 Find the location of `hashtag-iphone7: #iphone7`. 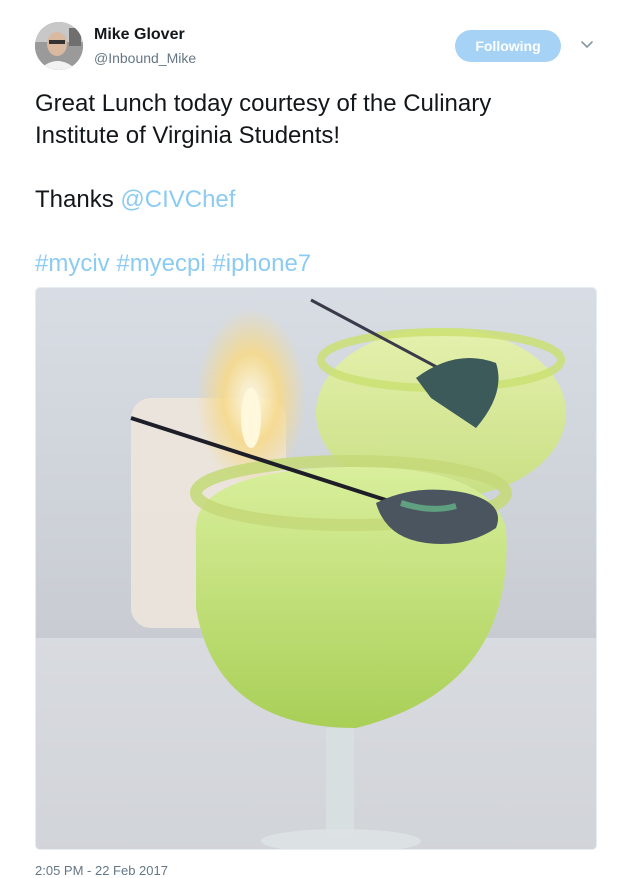

hashtag-iphone7: #iphone7 is located at coordinates (261, 263).